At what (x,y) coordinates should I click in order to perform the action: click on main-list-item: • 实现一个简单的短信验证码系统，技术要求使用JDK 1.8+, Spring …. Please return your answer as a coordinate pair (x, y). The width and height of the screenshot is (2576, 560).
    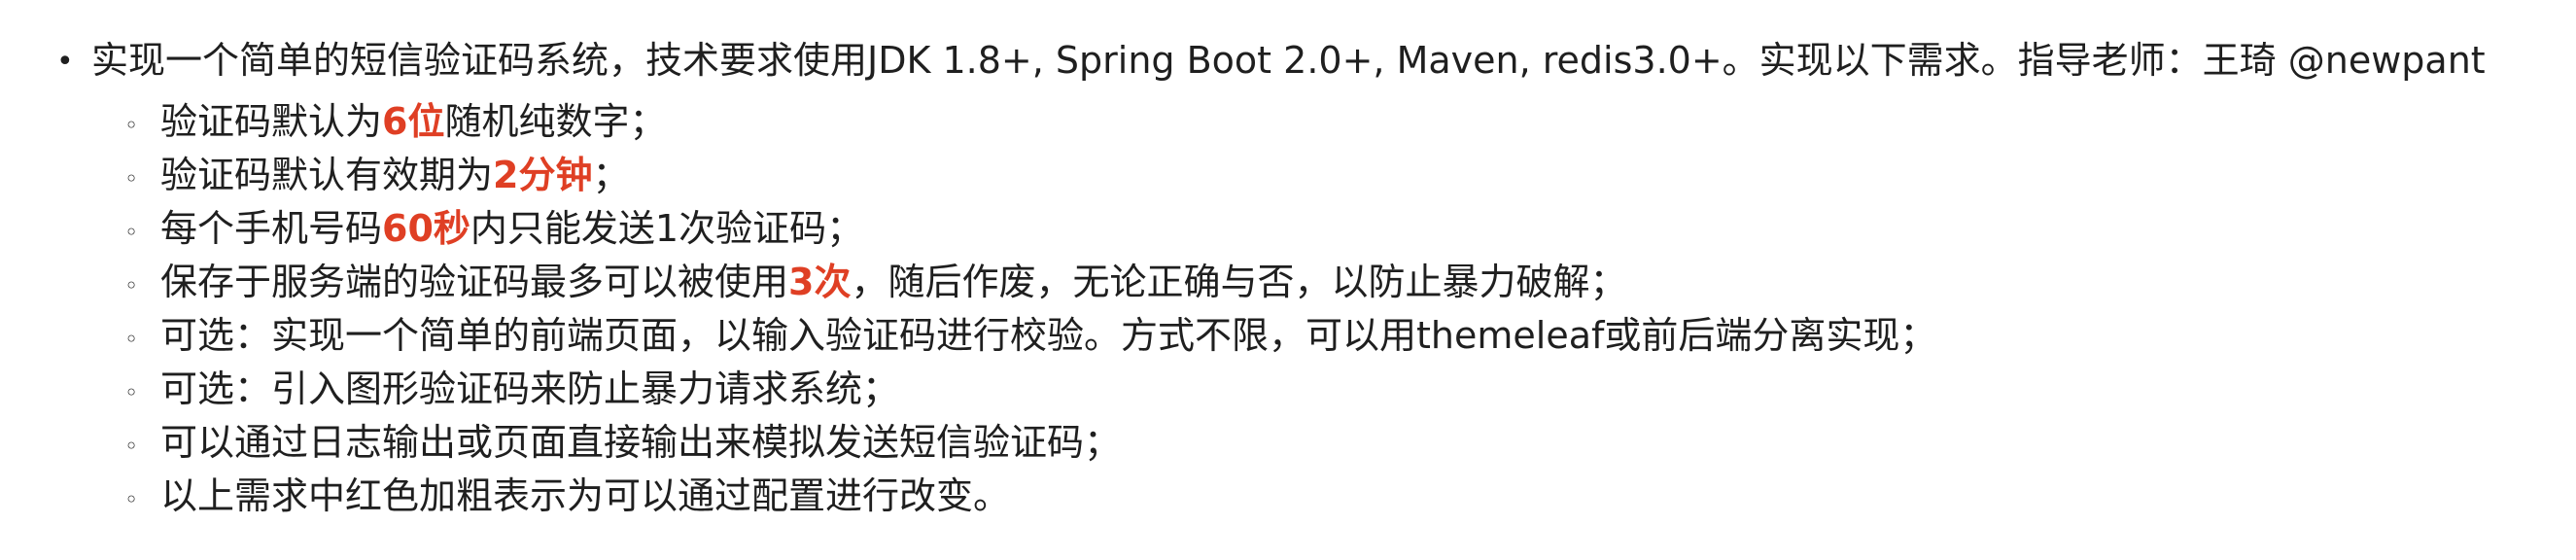
    Looking at the image, I should click on (1288, 60).